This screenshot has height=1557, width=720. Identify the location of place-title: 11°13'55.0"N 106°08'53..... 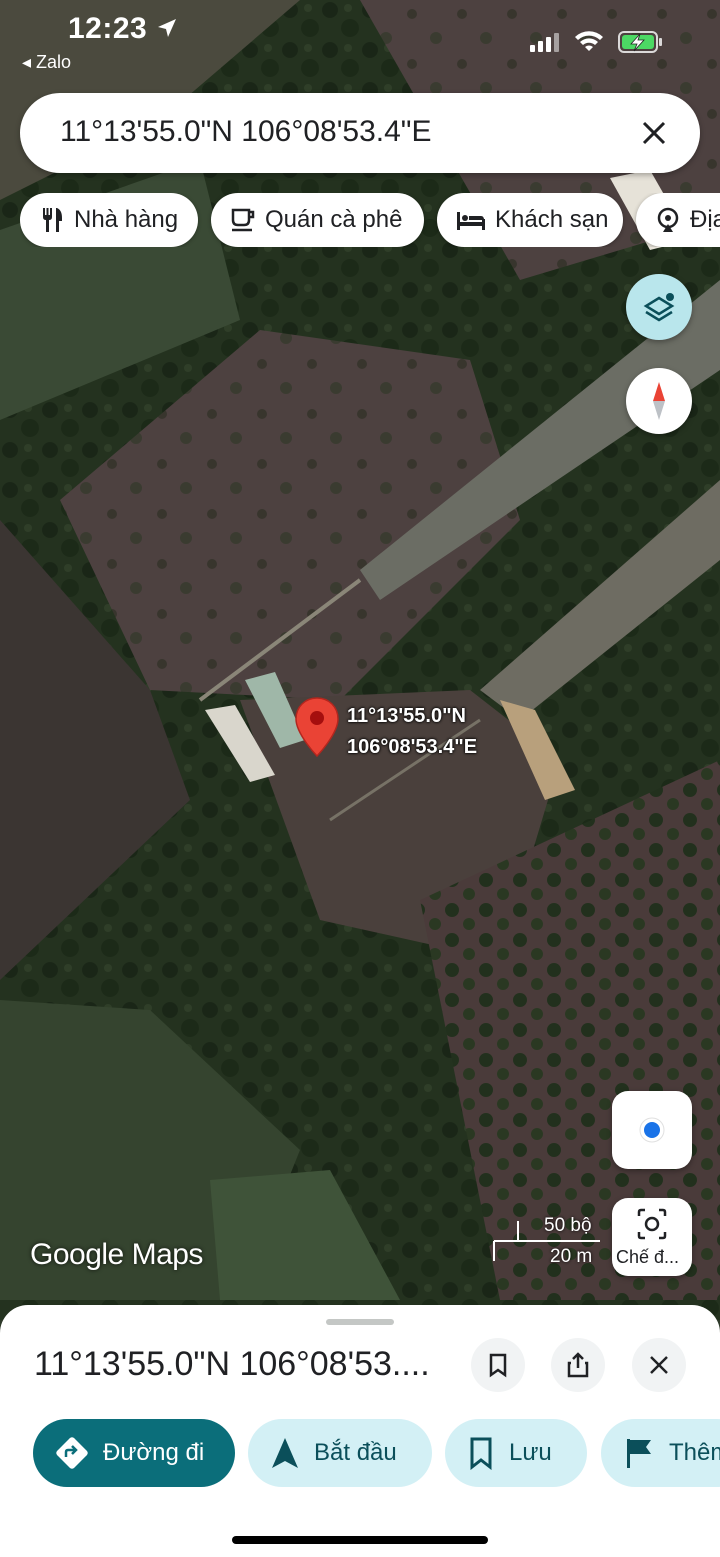
(232, 1364).